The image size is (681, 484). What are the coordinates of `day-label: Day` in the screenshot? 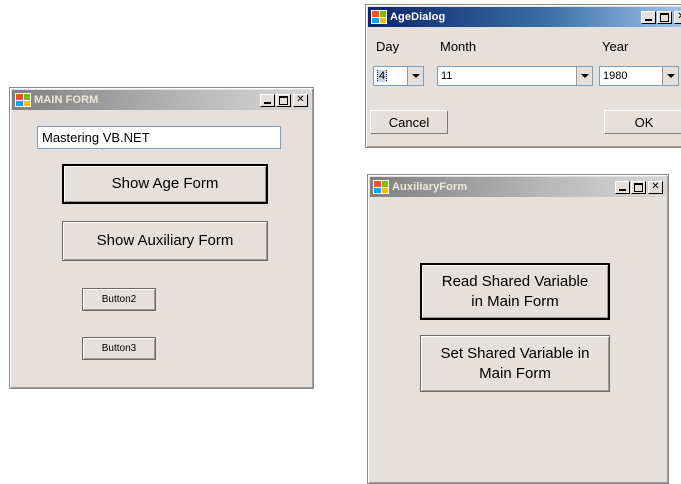 It's located at (388, 46).